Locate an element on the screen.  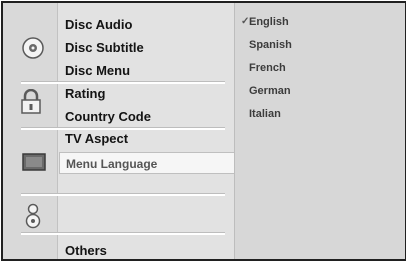
option-label: Italian is located at coordinates (265, 114).